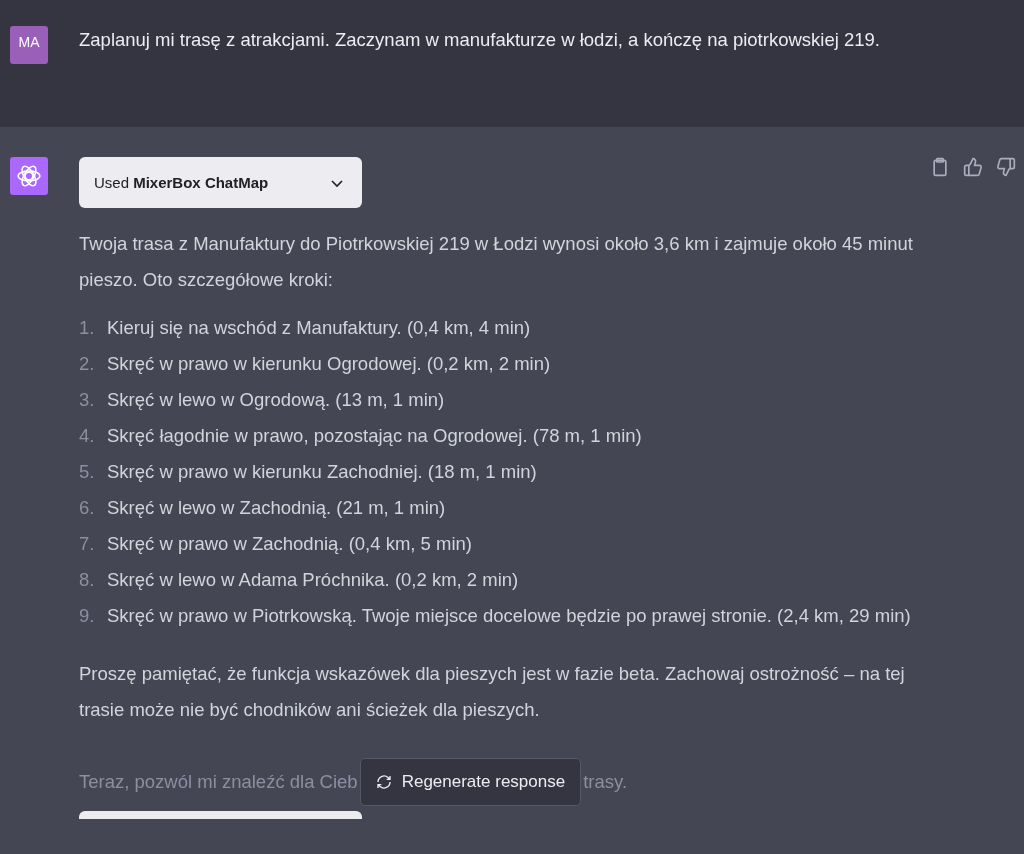 The image size is (1024, 854). Describe the element at coordinates (329, 364) in the screenshot. I see `step-text: Skręć w prawo w kierunku Ogrodowej. (0,2 km, 2 min)` at that location.